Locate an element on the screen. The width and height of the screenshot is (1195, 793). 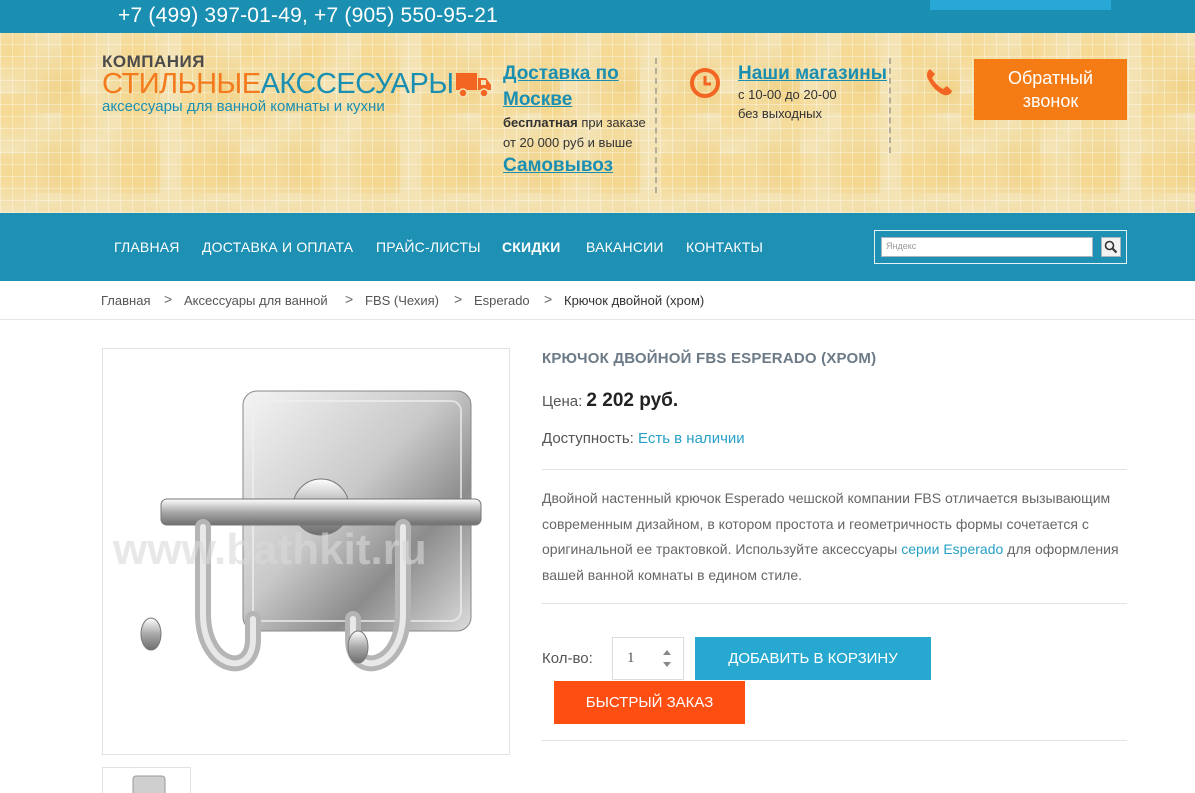
logo-brand: СТИЛЬНЫЕАКССЕСУАРЫ is located at coordinates (278, 84).